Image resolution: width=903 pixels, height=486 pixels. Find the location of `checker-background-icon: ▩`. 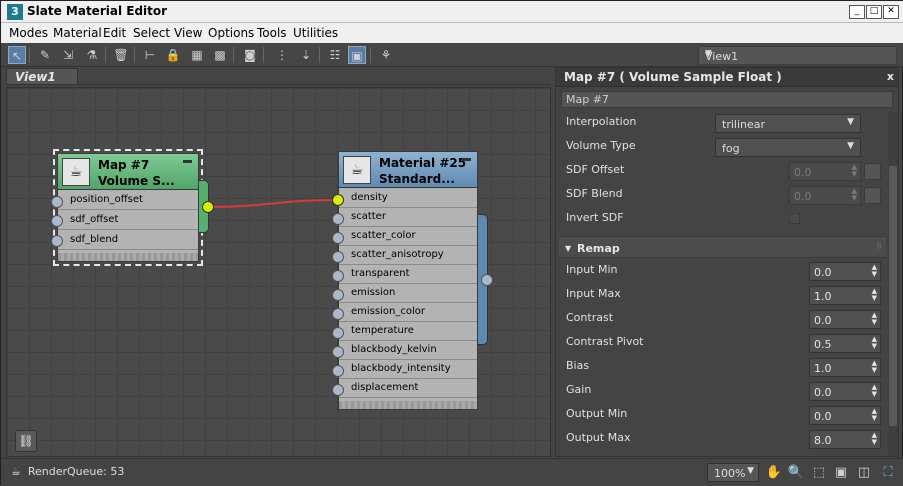

checker-background-icon: ▩ is located at coordinates (220, 55).